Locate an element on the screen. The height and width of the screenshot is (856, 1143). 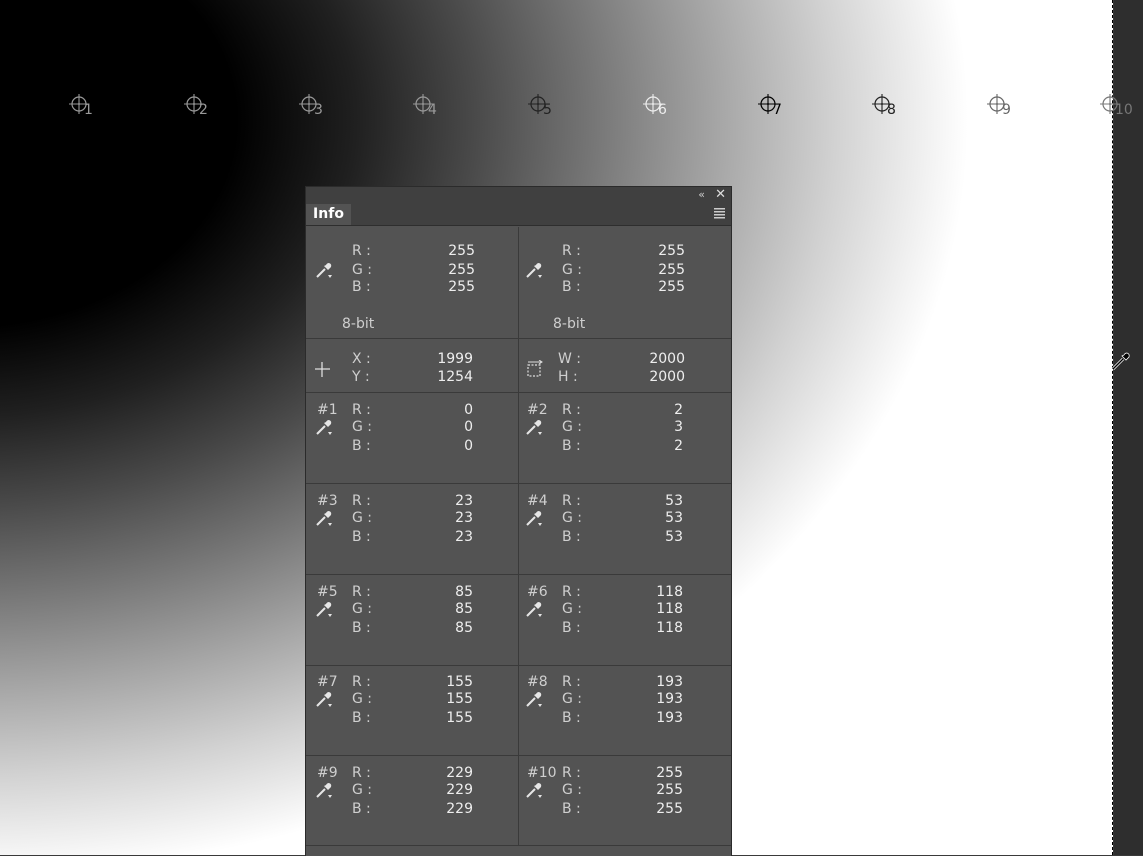
eyedropper-cursor-icon is located at coordinates (1120, 361).